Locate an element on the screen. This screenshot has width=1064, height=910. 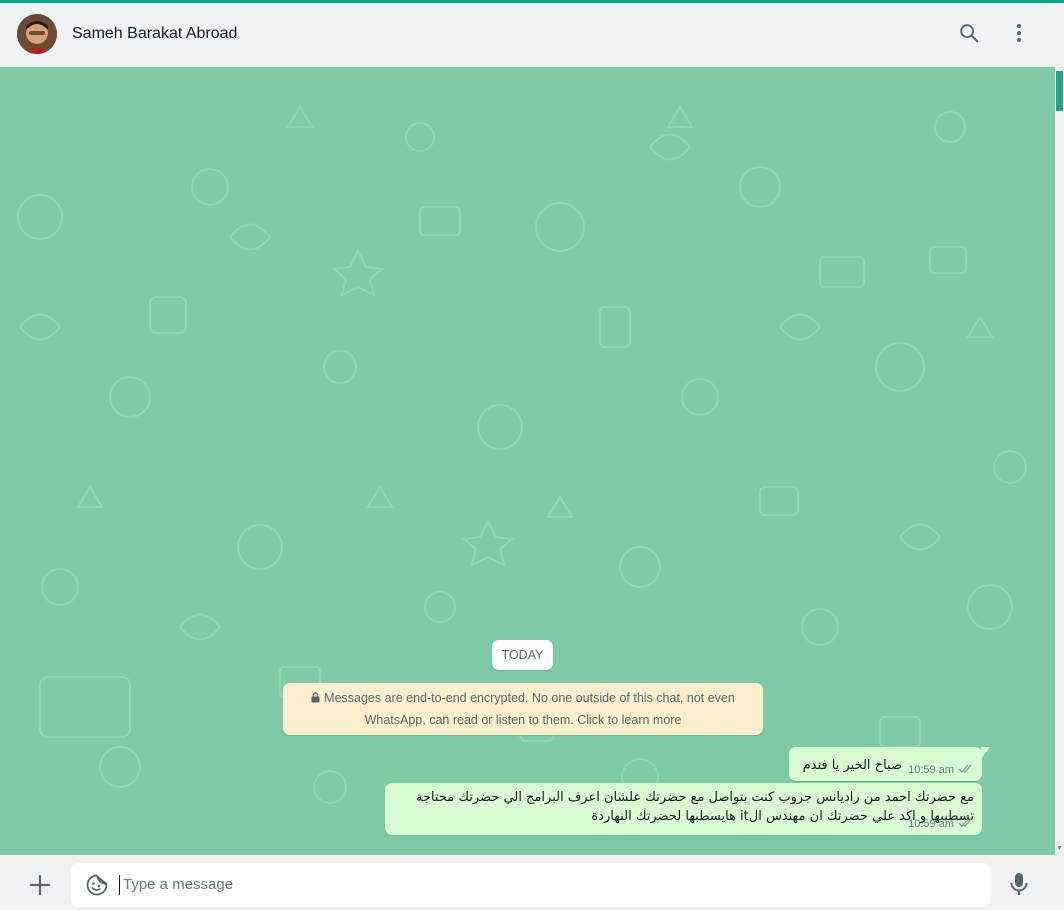
chat-header: Sameh Barakat Abroad is located at coordinates (527, 35).